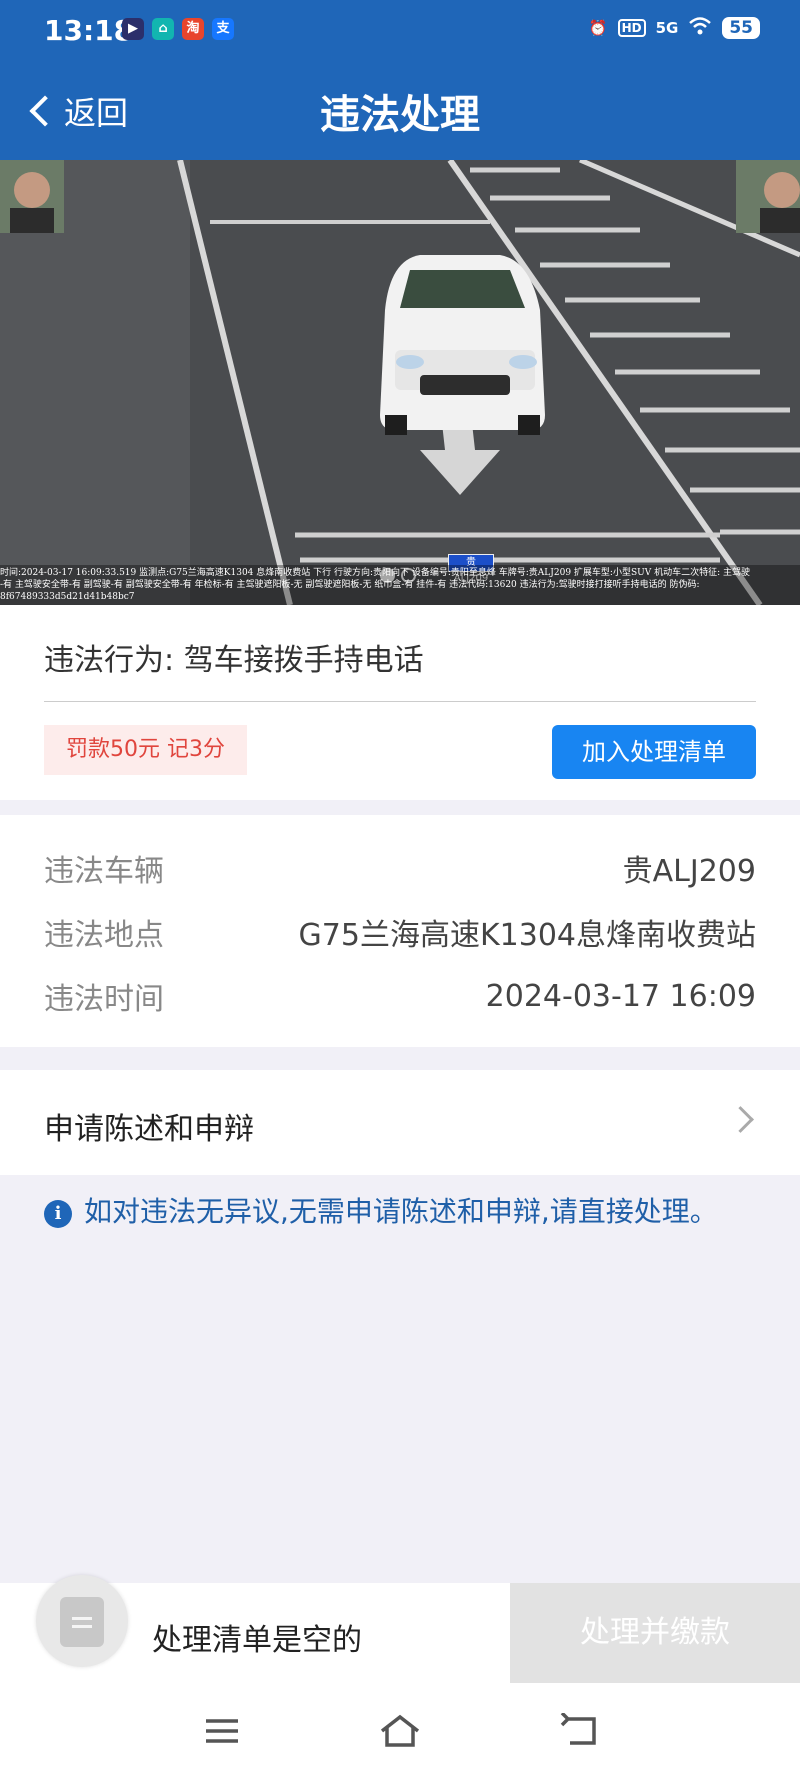 The image size is (800, 1778). I want to click on behavior-value: 驾车接拨手持电话, so click(303, 660).